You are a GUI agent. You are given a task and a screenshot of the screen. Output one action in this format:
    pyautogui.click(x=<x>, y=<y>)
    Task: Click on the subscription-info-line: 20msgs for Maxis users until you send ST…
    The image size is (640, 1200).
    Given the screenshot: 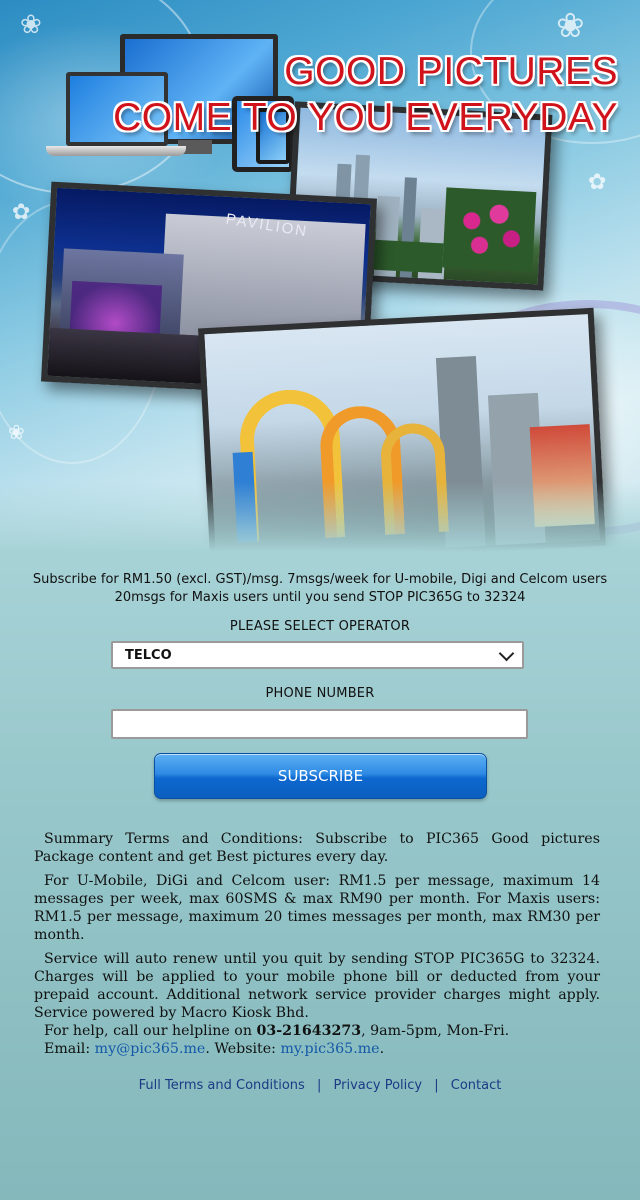 What is the action you would take?
    pyautogui.click(x=320, y=597)
    